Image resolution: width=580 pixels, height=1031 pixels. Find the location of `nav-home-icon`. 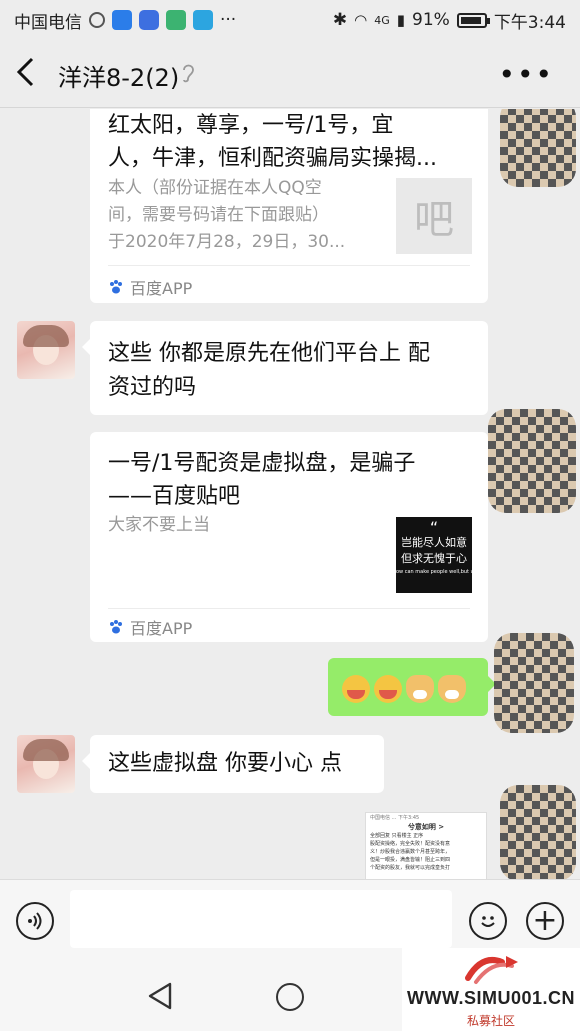

nav-home-icon is located at coordinates (290, 997).